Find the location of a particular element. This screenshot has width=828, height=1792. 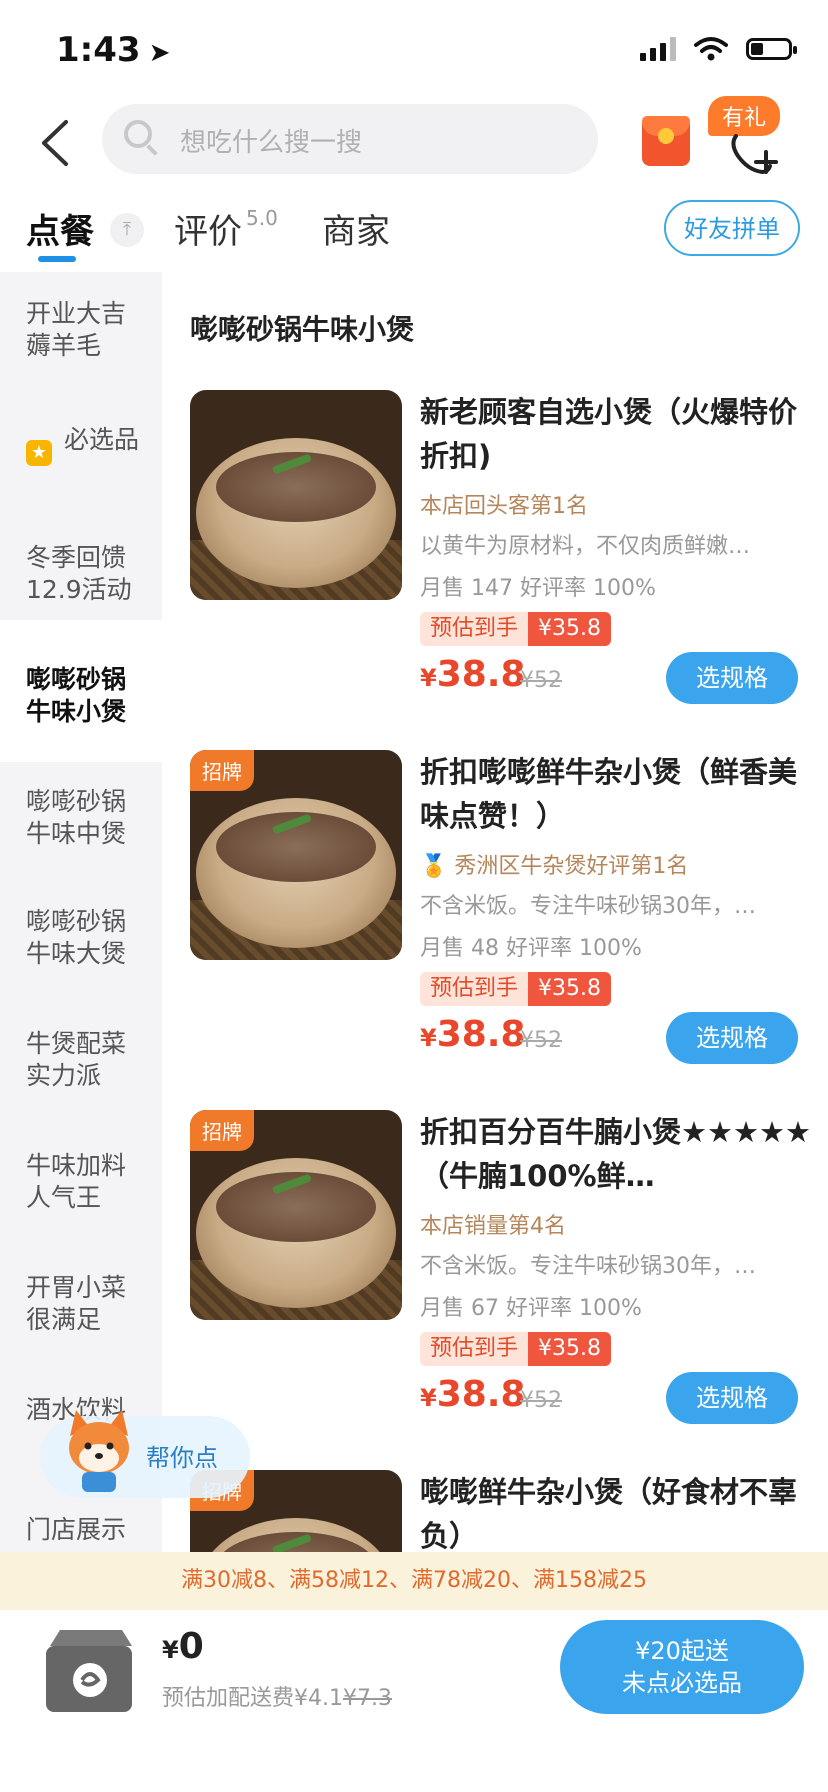

required-item-label: 未点必选品 is located at coordinates (682, 1683).